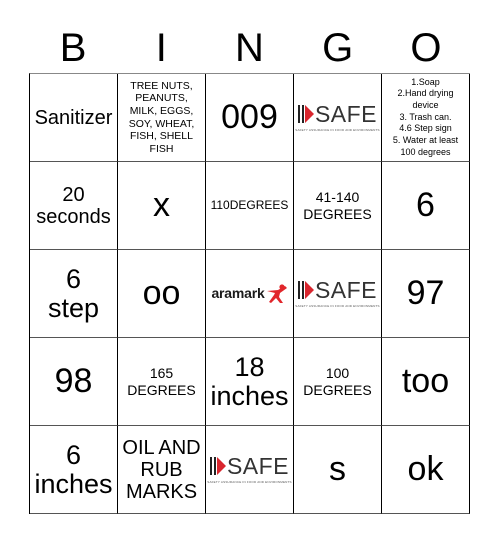  I want to click on bingo-cell-n-1: 009, so click(250, 118).